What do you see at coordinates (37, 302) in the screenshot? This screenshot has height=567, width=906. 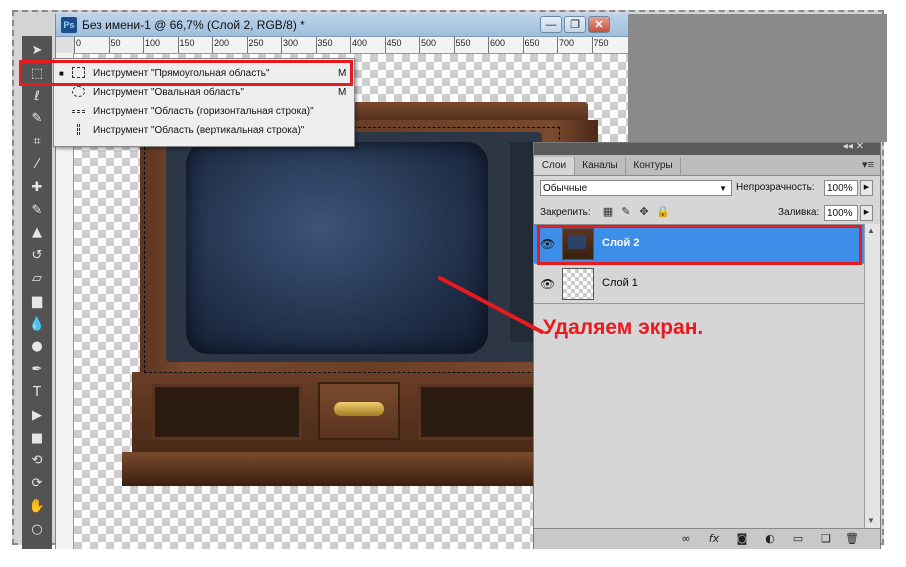 I see `gradient-tool-icon: ▆` at bounding box center [37, 302].